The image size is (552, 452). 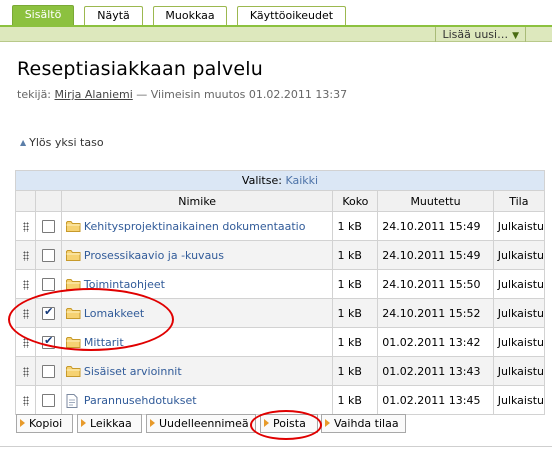 What do you see at coordinates (140, 69) in the screenshot?
I see `page-title: Reseptiasiakkaan palvelu` at bounding box center [140, 69].